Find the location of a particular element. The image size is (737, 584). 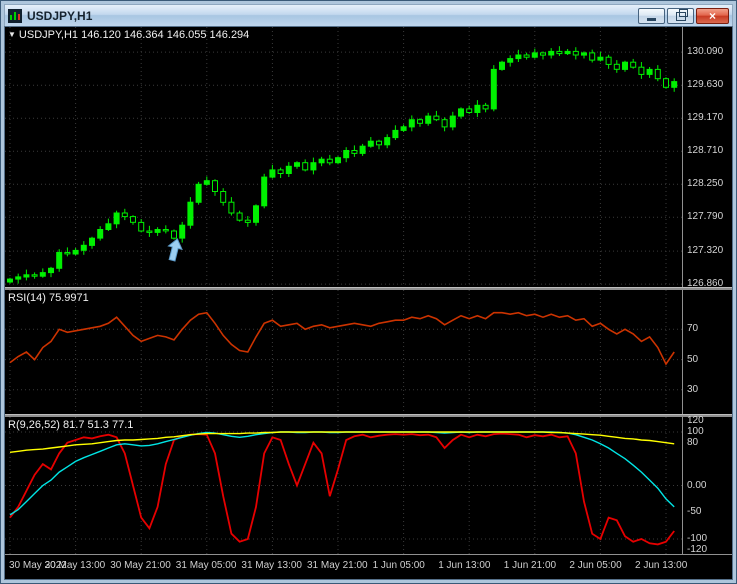

oscillator-indicator-label: R(9,26,52) 81.7 51.3 77.1 is located at coordinates (71, 425).